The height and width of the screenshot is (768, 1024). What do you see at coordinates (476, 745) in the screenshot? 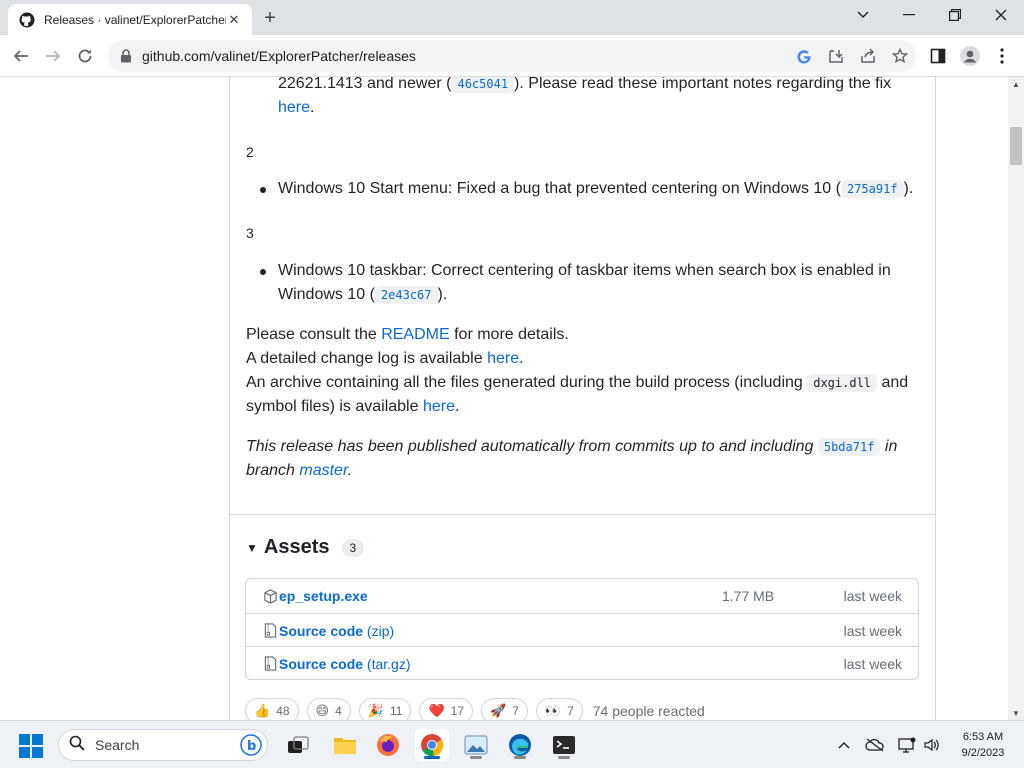
I see `photos-app-icon` at bounding box center [476, 745].